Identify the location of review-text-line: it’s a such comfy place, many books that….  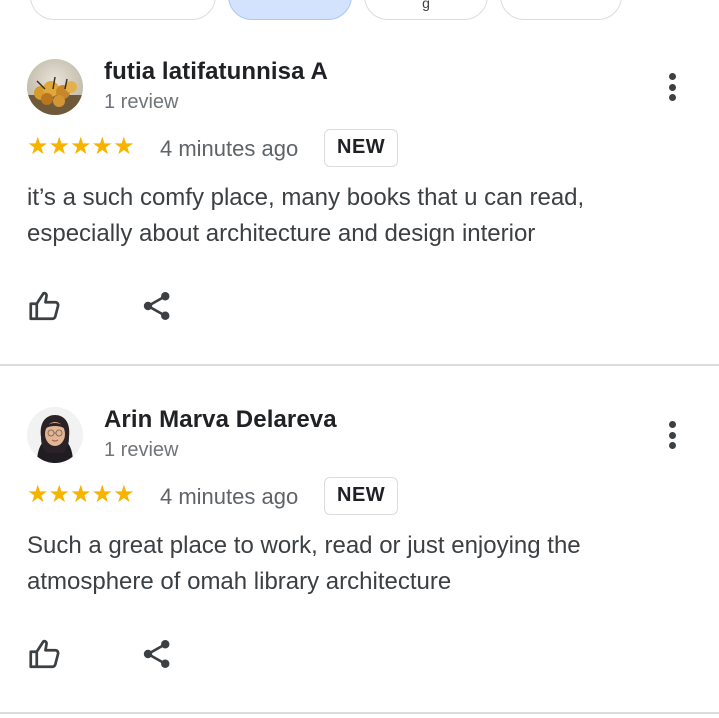
(306, 197).